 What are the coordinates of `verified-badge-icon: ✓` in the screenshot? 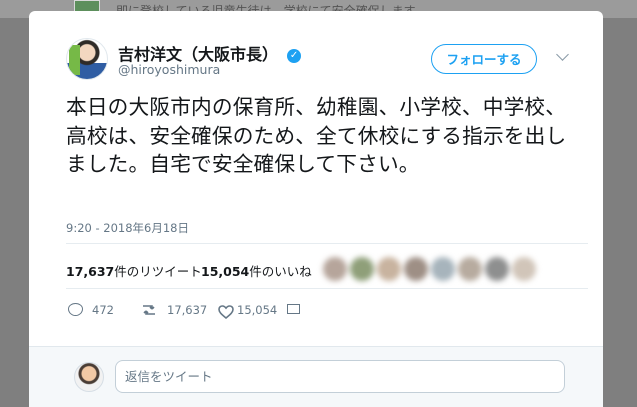 It's located at (294, 56).